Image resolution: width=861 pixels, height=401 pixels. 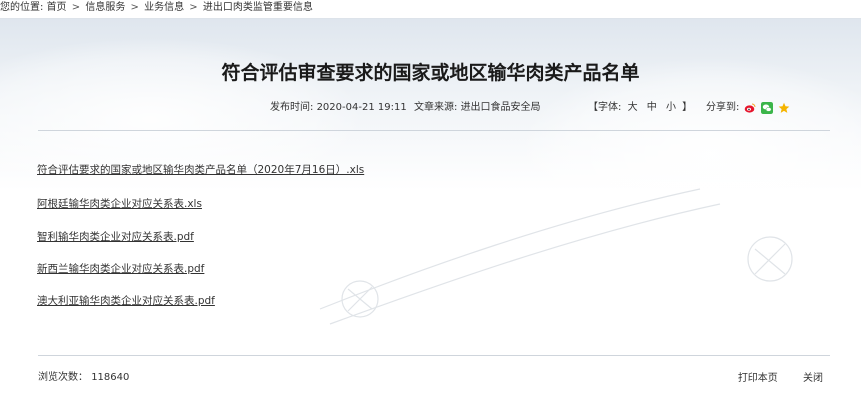 What do you see at coordinates (784, 108) in the screenshot?
I see `favorite-star-icon` at bounding box center [784, 108].